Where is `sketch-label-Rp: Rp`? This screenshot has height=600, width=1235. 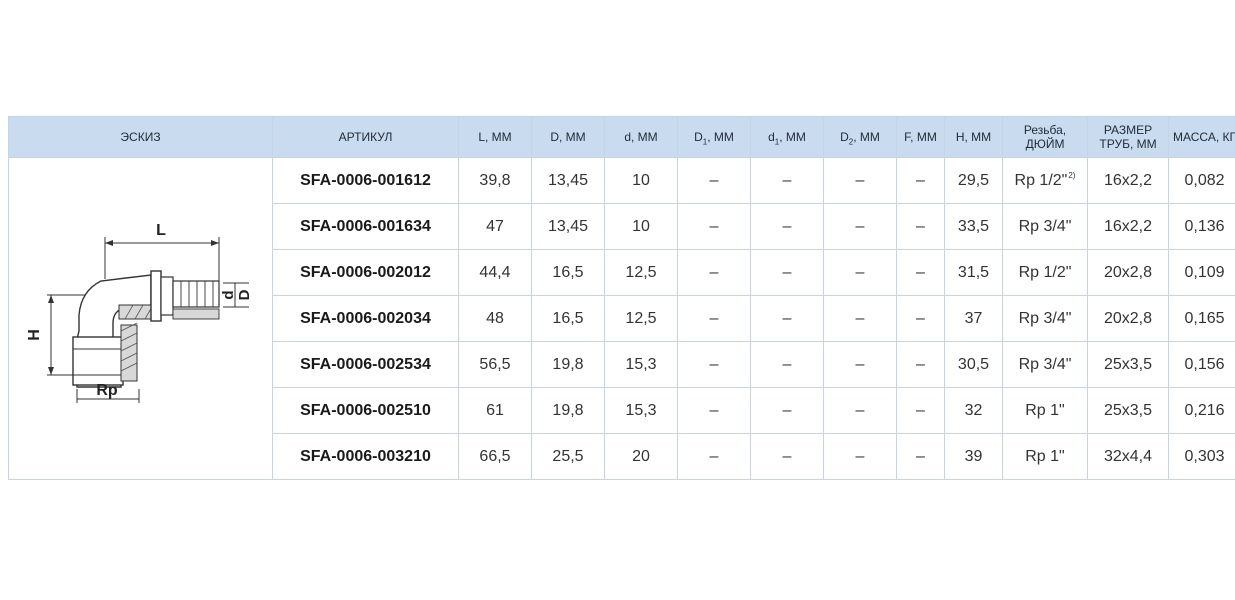 sketch-label-Rp: Rp is located at coordinates (107, 390).